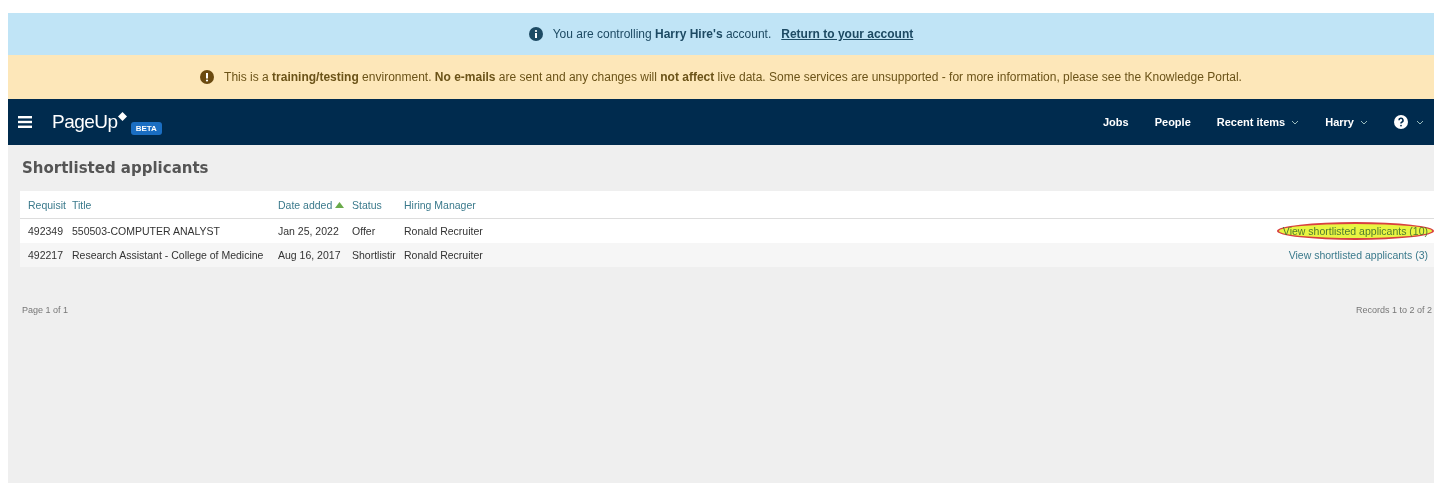 The width and height of the screenshot is (1434, 483). Describe the element at coordinates (1393, 310) in the screenshot. I see `records-count: Records 1 to 2 of 2` at that location.